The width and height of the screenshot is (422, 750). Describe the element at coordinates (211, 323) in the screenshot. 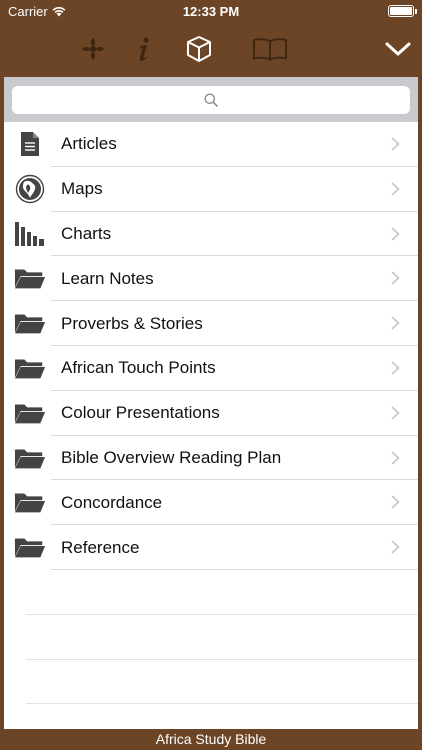

I see `menu-item-proverbs-stories: Proverbs & Stories` at that location.